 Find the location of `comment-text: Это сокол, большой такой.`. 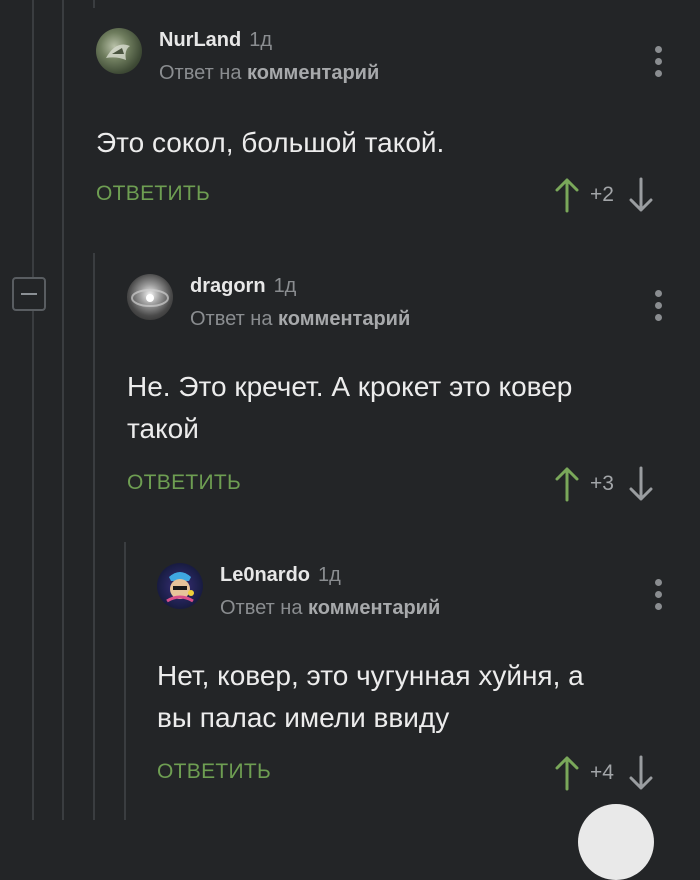

comment-text: Это сокол, большой такой. is located at coordinates (391, 143).